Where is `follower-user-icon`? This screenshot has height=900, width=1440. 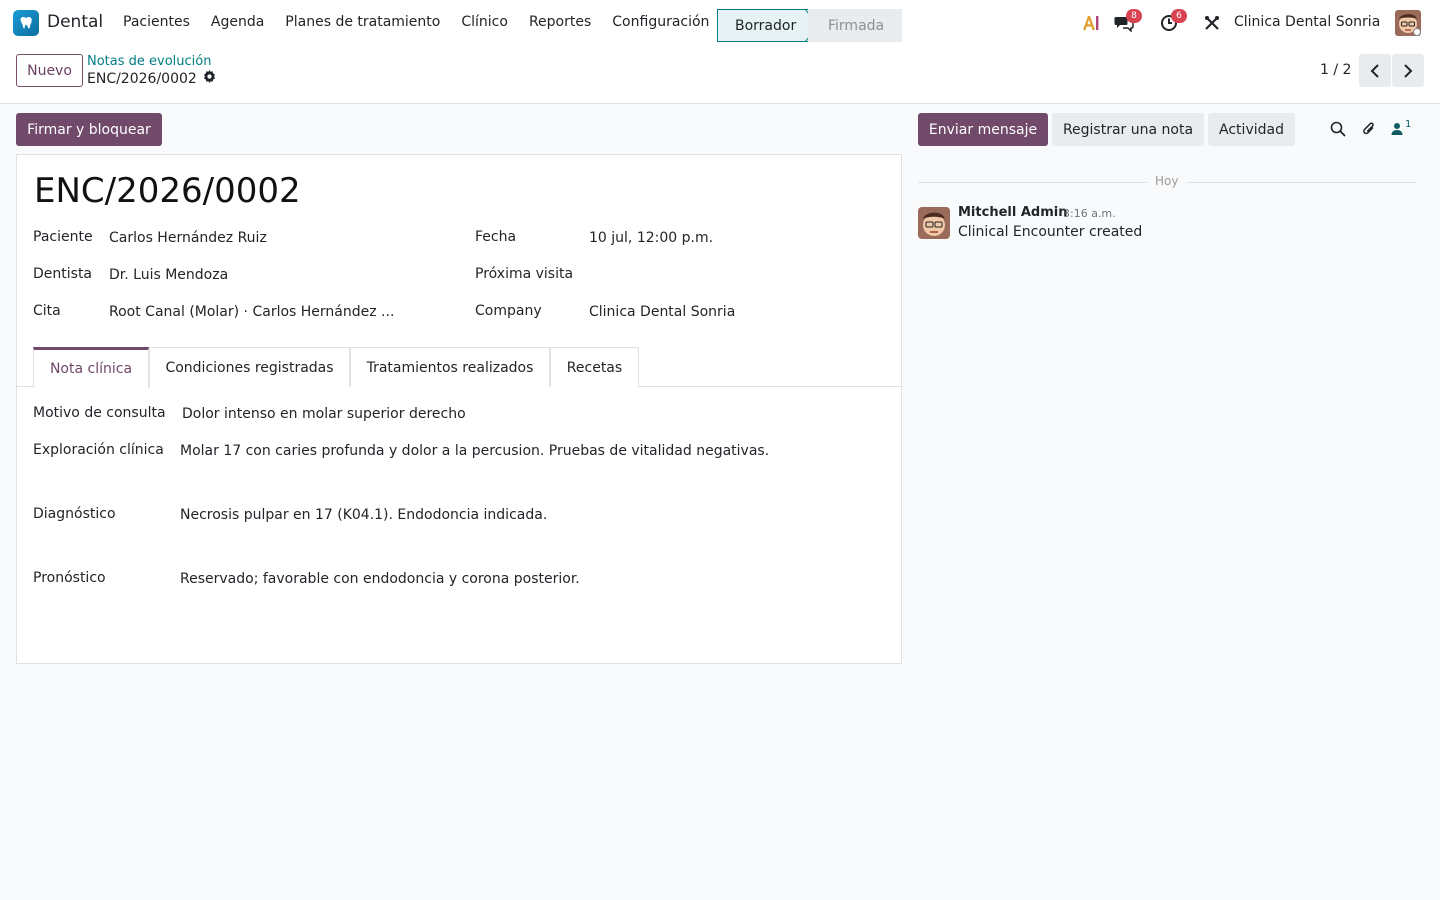 follower-user-icon is located at coordinates (1397, 129).